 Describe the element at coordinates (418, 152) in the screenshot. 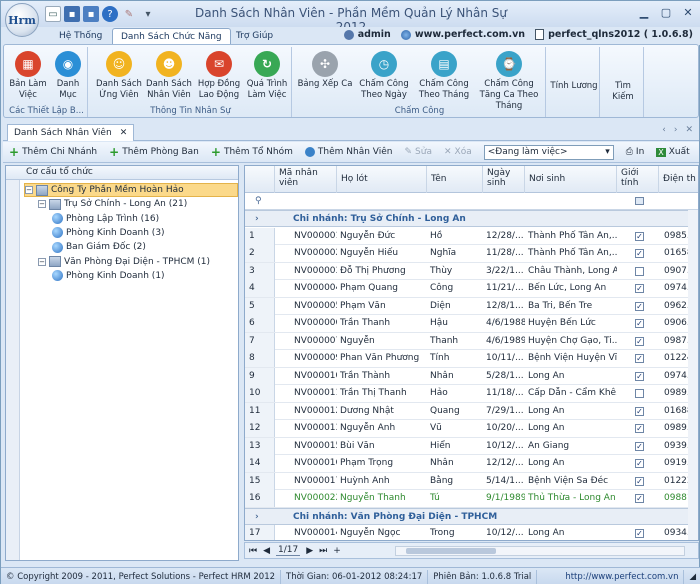

I see `edit-button: ✎ Sửa` at that location.